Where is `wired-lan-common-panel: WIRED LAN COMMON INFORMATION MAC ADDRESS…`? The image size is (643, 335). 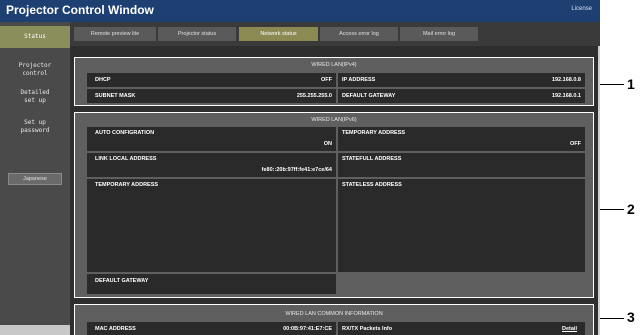 wired-lan-common-panel: WIRED LAN COMMON INFORMATION MAC ADDRESS… is located at coordinates (334, 319).